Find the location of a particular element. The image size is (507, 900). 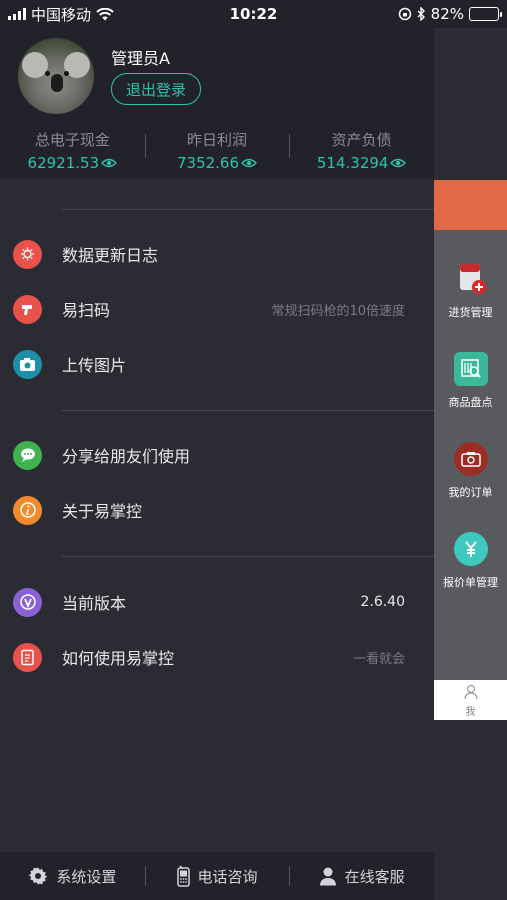

wifi-icon is located at coordinates (105, 13).